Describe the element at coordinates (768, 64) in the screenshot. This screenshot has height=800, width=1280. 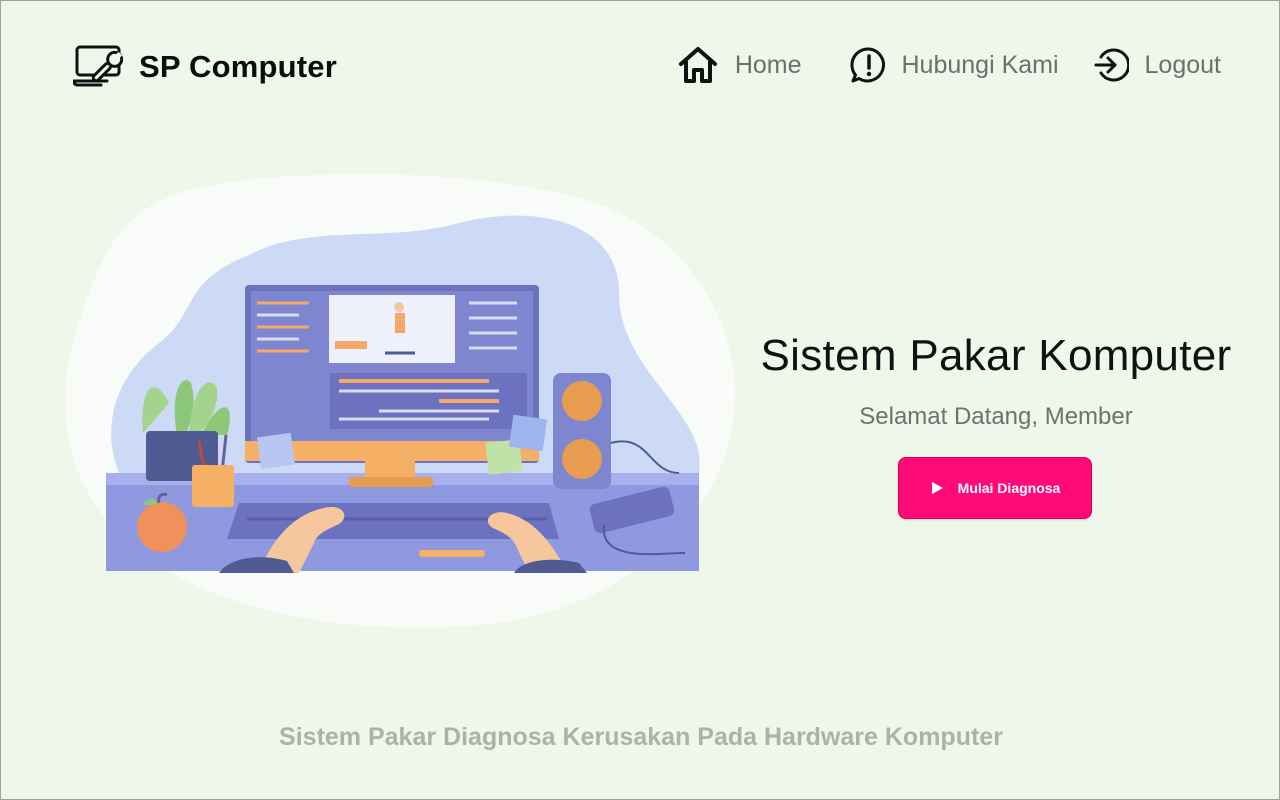
I see `nav-home-label: Home` at that location.